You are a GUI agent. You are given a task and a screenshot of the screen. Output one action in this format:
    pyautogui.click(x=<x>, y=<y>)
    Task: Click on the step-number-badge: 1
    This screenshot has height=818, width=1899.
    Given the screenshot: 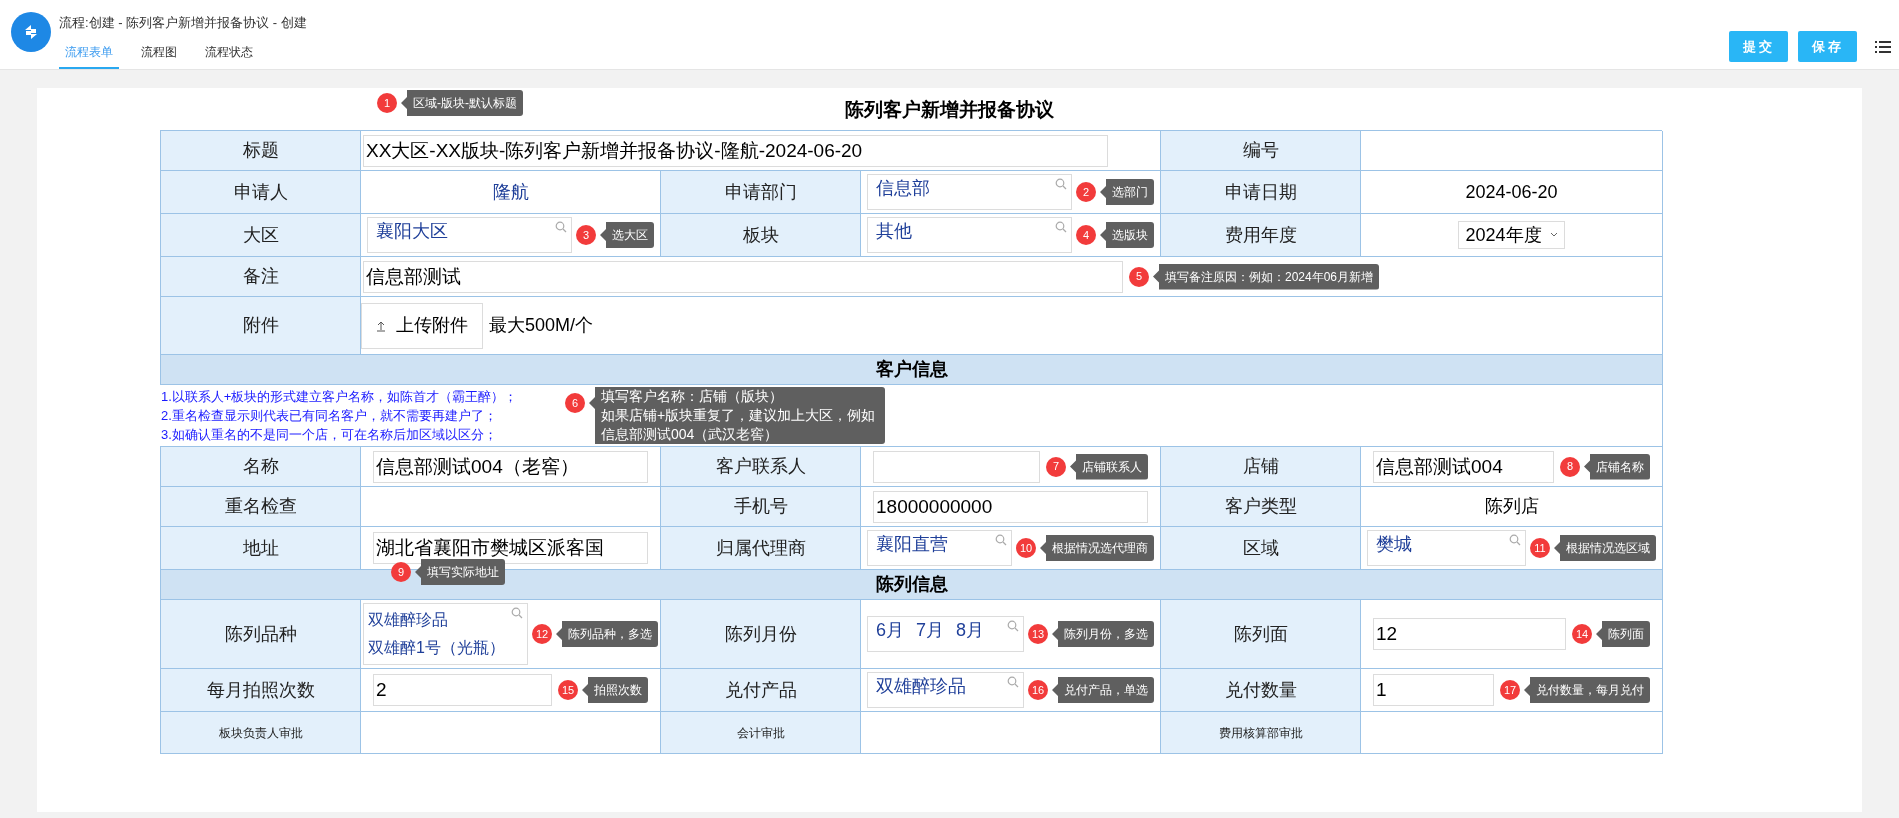 What is the action you would take?
    pyautogui.click(x=387, y=103)
    